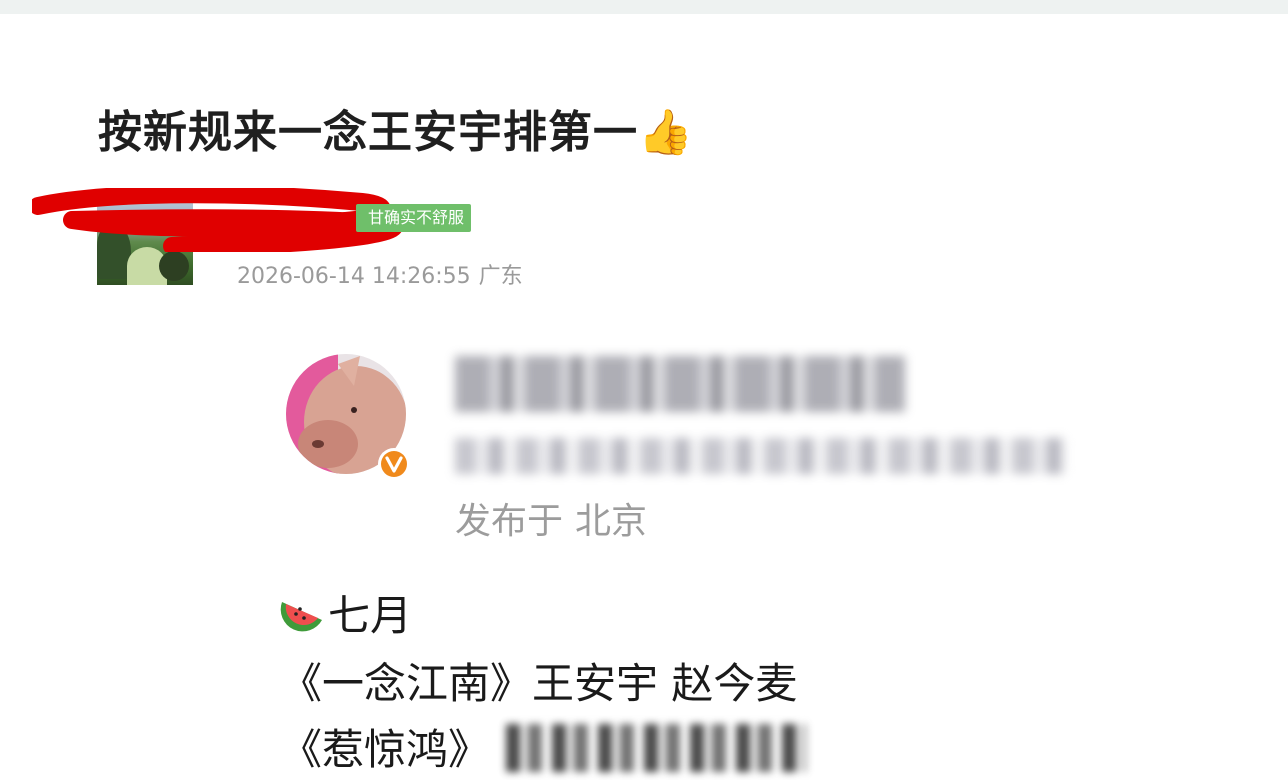 The image size is (1288, 780). Describe the element at coordinates (644, 7) in the screenshot. I see `top-bar` at that location.